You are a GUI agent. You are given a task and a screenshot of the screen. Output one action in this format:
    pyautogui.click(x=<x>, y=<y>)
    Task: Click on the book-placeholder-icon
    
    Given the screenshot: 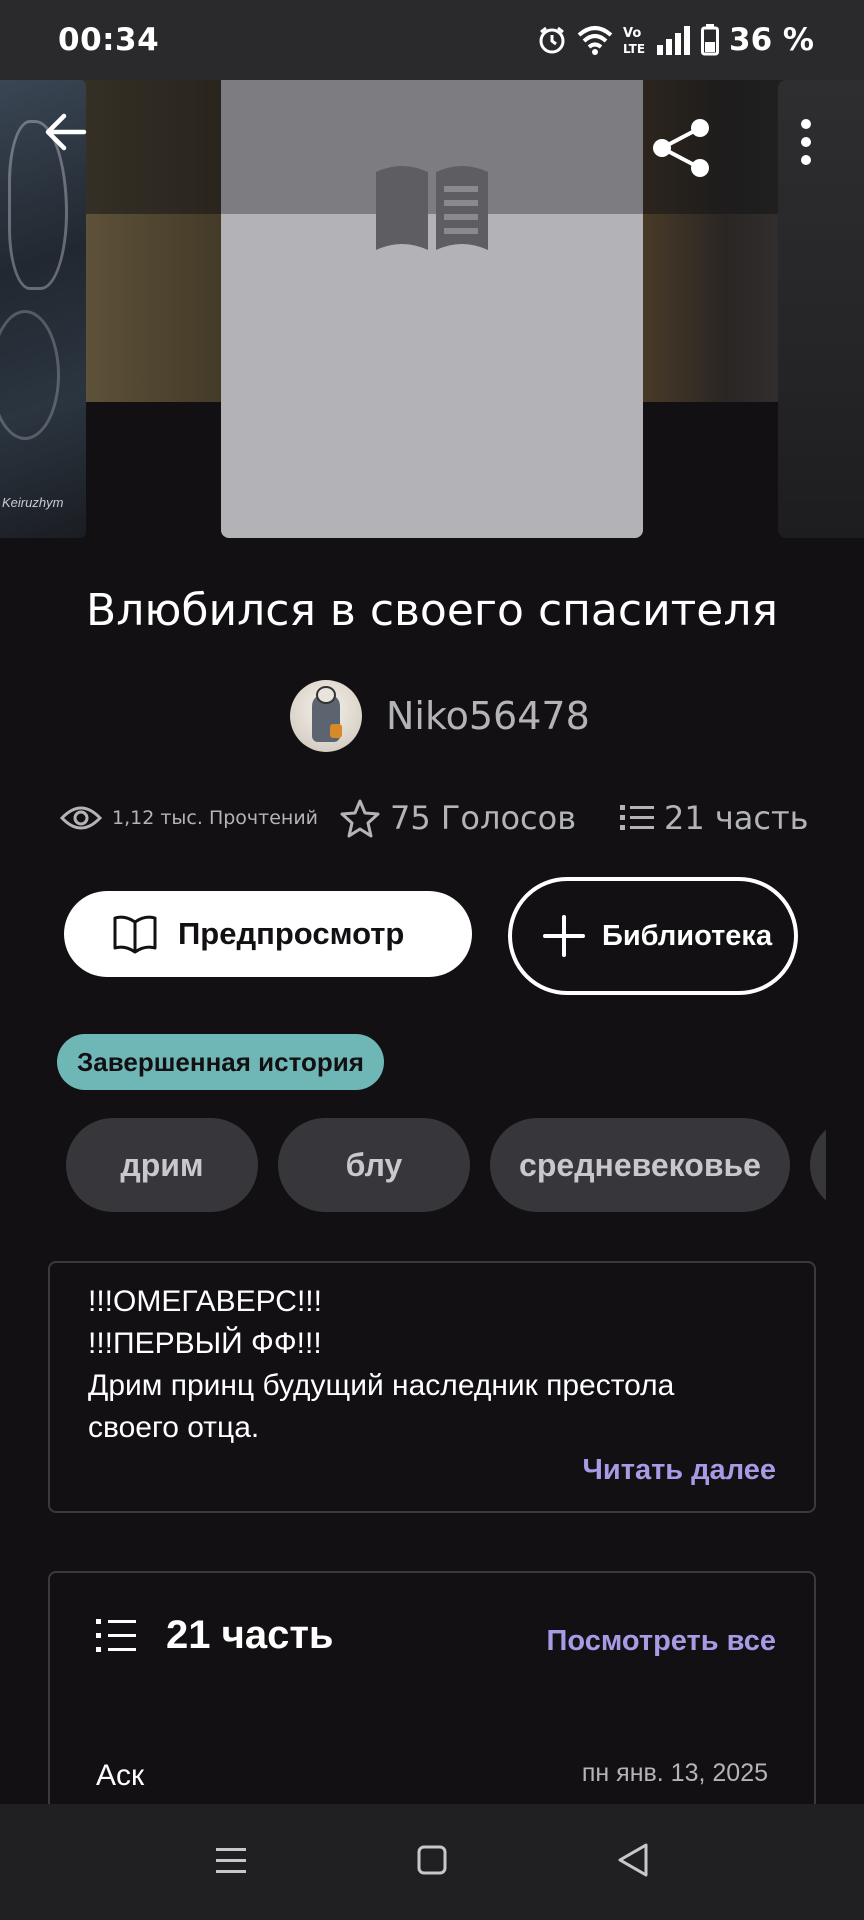 What is the action you would take?
    pyautogui.click(x=432, y=208)
    